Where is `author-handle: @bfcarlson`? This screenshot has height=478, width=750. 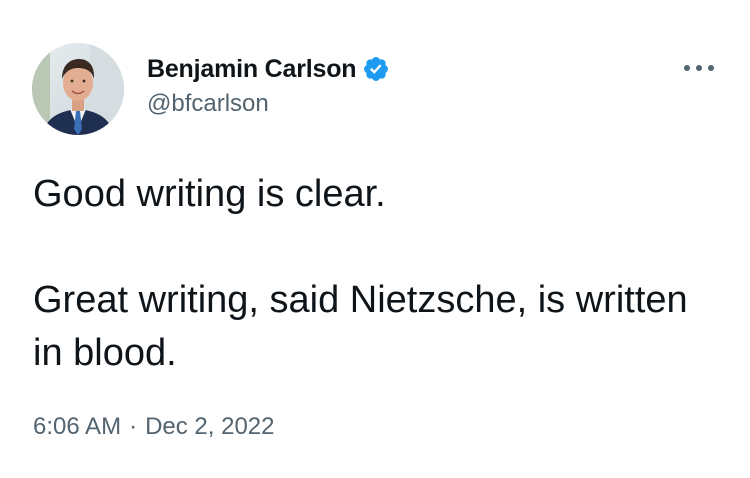
author-handle: @bfcarlson is located at coordinates (268, 104).